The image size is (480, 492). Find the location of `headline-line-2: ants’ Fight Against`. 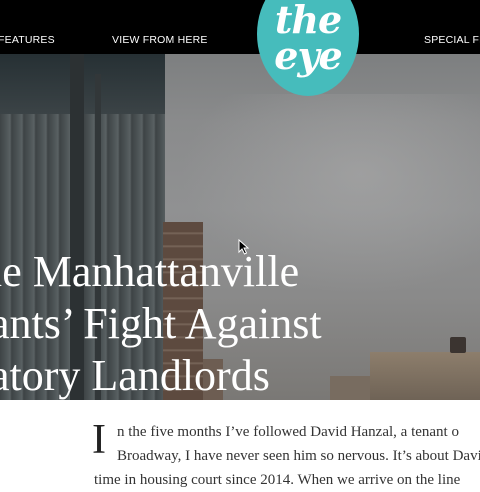

headline-line-2: ants’ Fight Against is located at coordinates (161, 323).